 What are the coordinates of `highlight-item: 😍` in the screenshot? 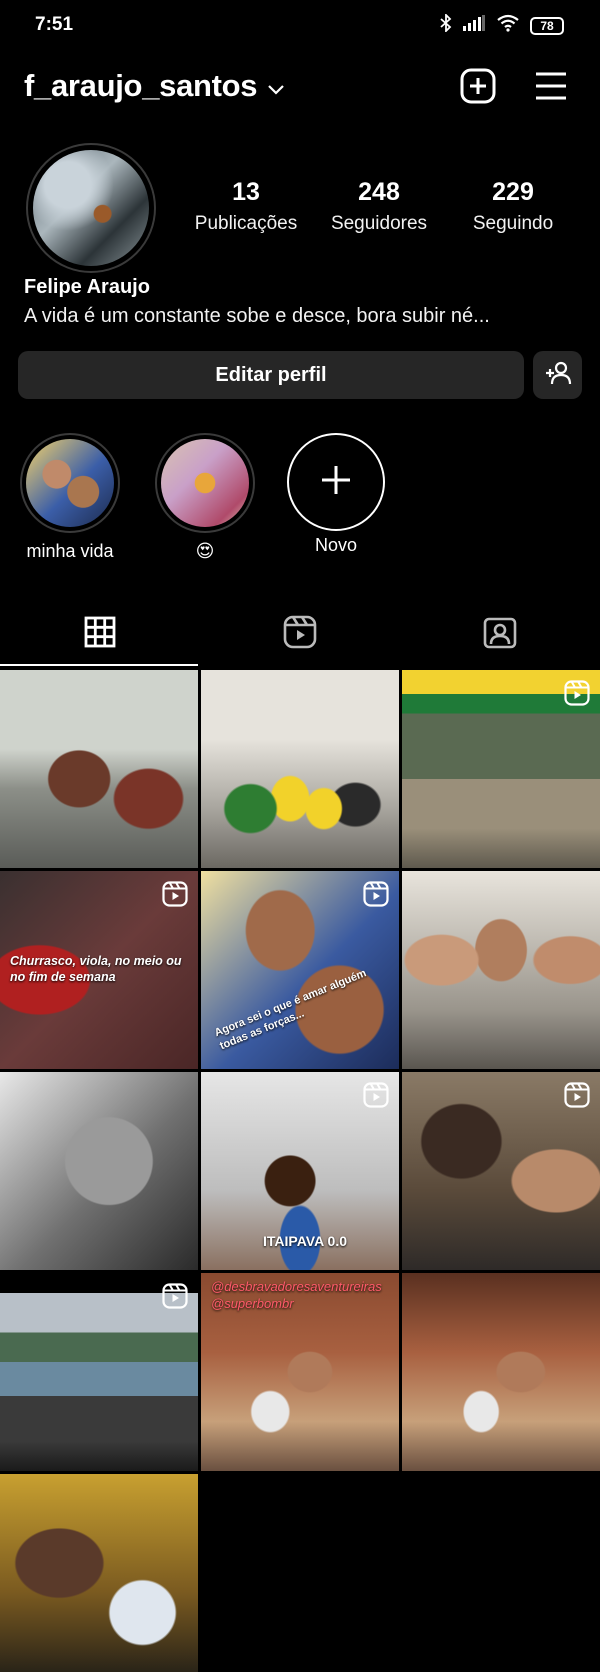 It's located at (205, 497).